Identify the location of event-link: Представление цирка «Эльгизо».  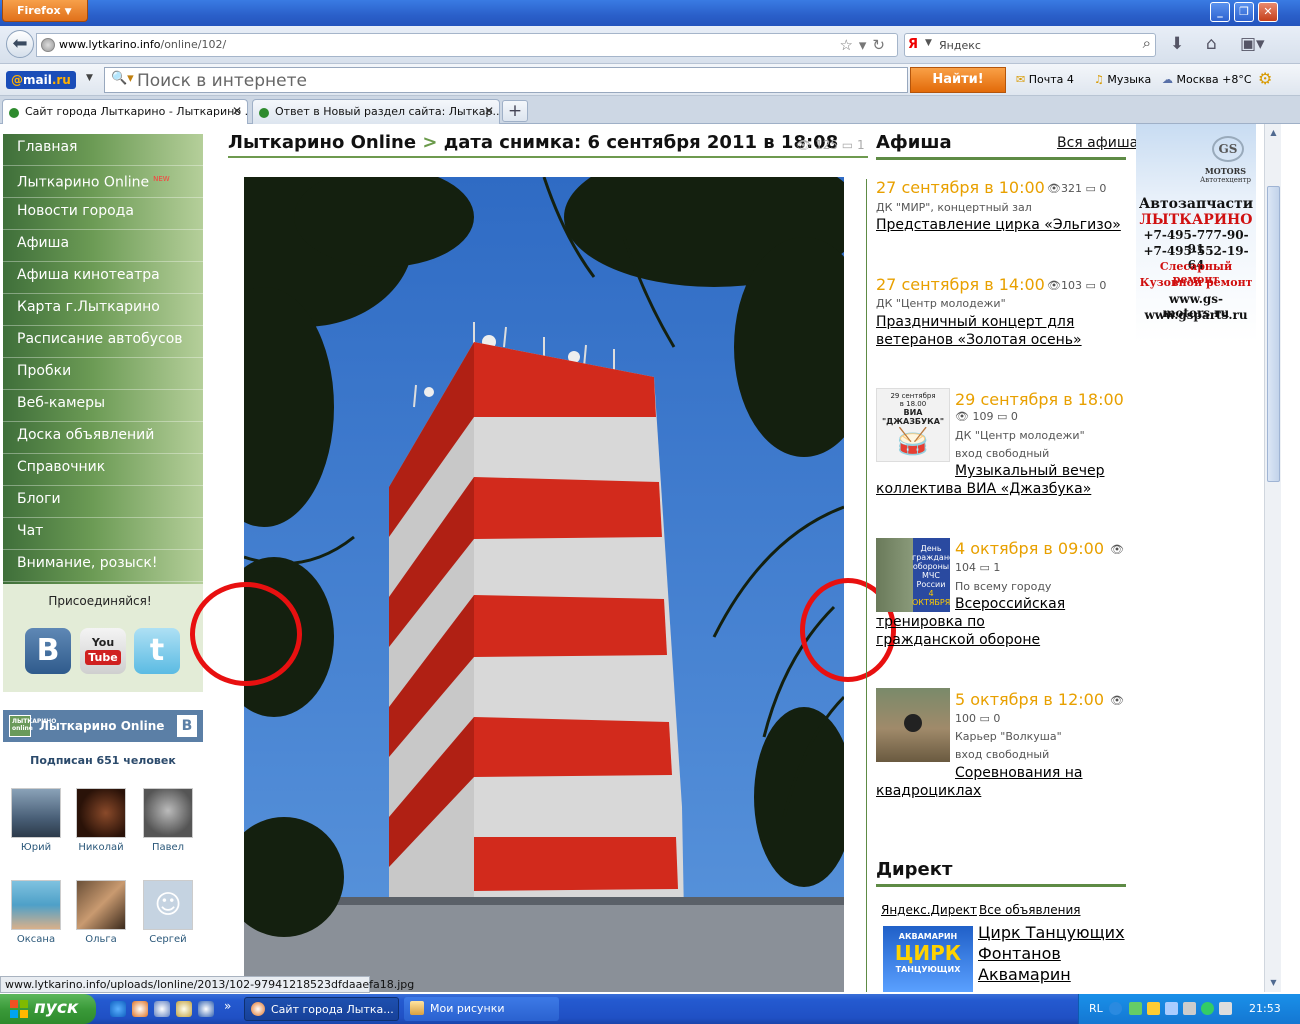
(1001, 225).